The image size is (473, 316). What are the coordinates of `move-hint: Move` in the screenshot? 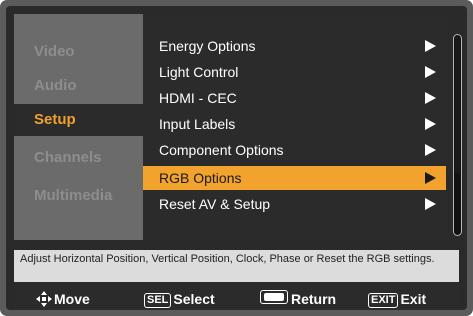 It's located at (63, 299).